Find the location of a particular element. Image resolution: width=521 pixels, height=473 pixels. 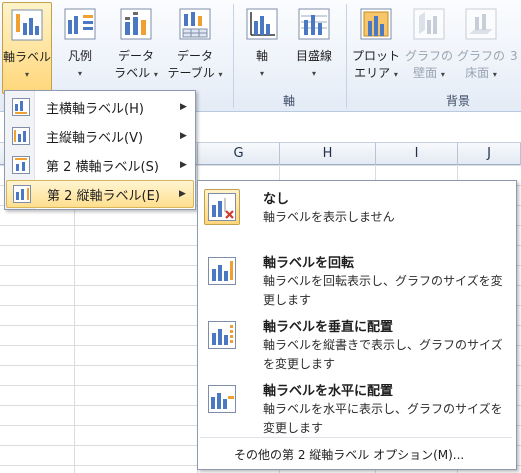

gridlines-icon is located at coordinates (314, 24).